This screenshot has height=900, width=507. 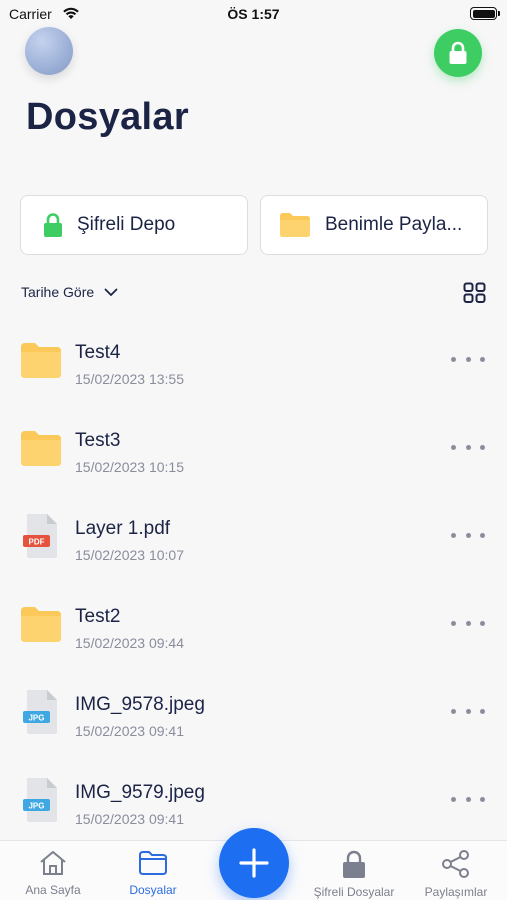 What do you see at coordinates (253, 628) in the screenshot?
I see `list-item: Test2 15/02/2023 09:44` at bounding box center [253, 628].